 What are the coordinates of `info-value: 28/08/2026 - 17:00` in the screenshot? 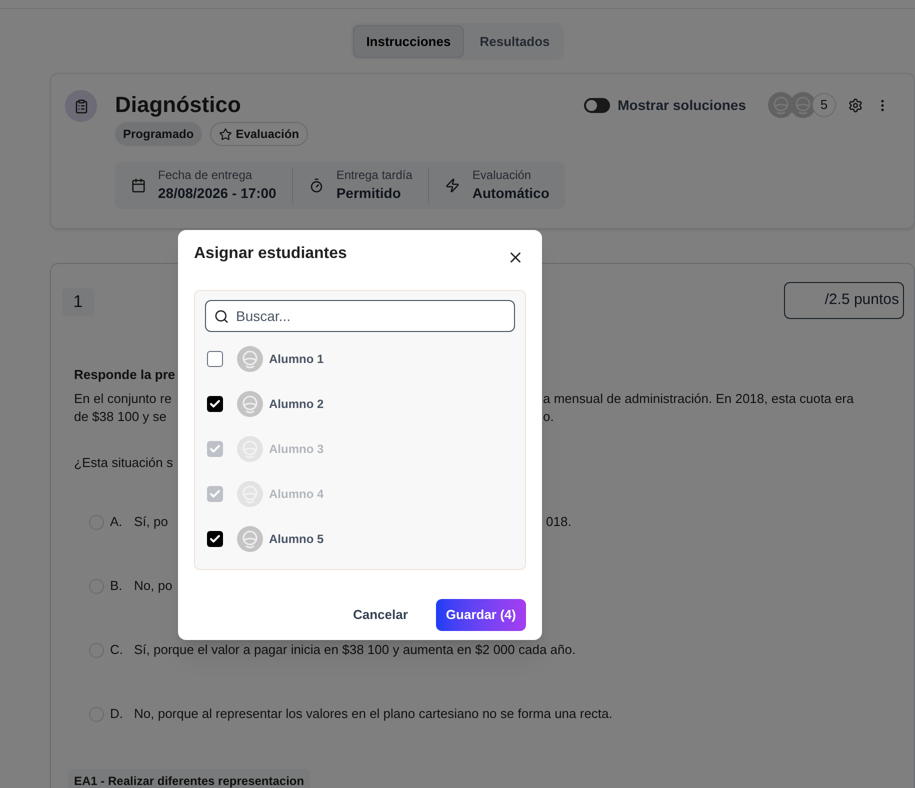 It's located at (217, 193).